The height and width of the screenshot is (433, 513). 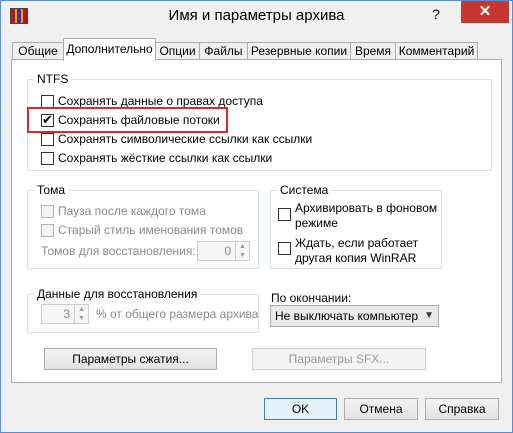 I want to click on on-finish-label: По окончании:, so click(x=311, y=298).